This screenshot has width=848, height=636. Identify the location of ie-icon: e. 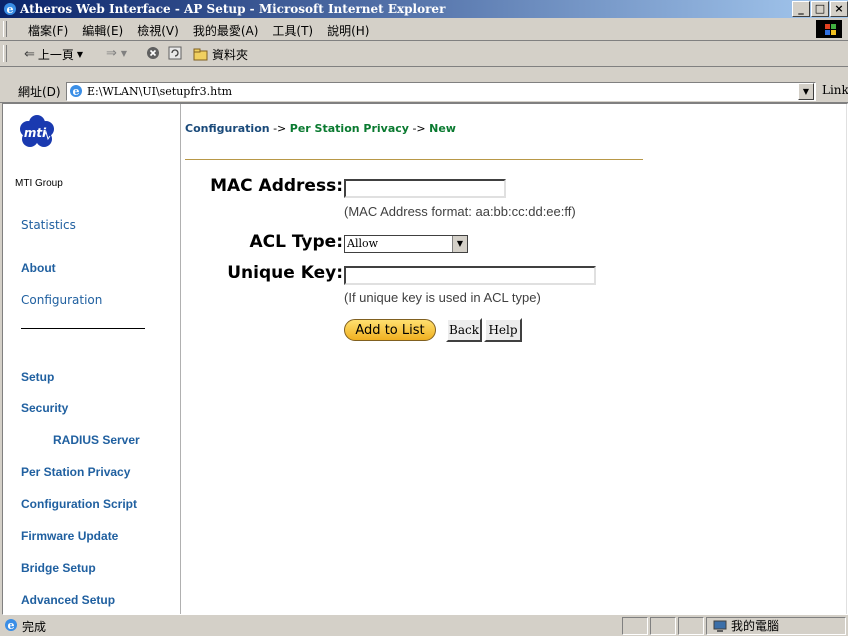
(10, 9).